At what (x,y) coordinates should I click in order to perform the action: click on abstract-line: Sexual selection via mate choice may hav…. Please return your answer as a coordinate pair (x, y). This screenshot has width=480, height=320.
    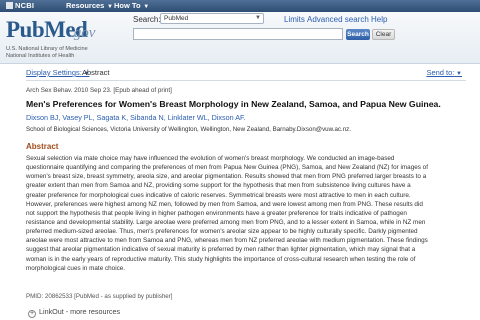
    Looking at the image, I should click on (210, 158).